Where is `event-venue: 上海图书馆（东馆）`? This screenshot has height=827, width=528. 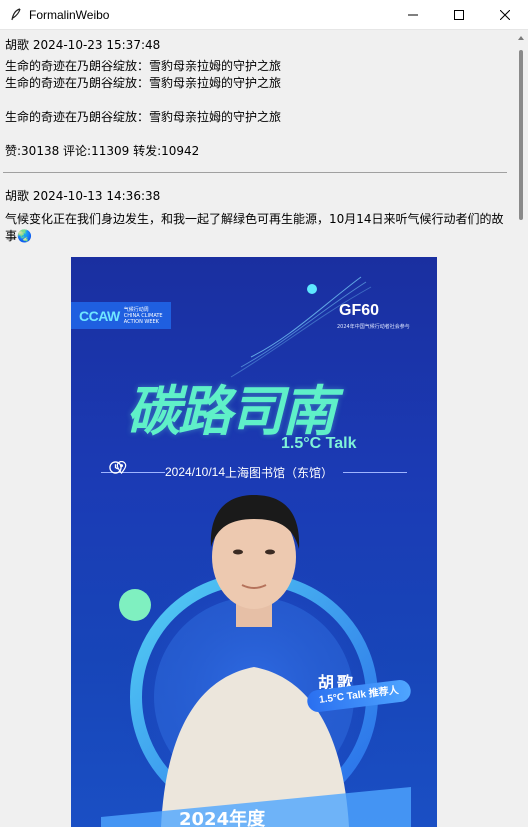 event-venue: 上海图书馆（东馆） is located at coordinates (279, 472).